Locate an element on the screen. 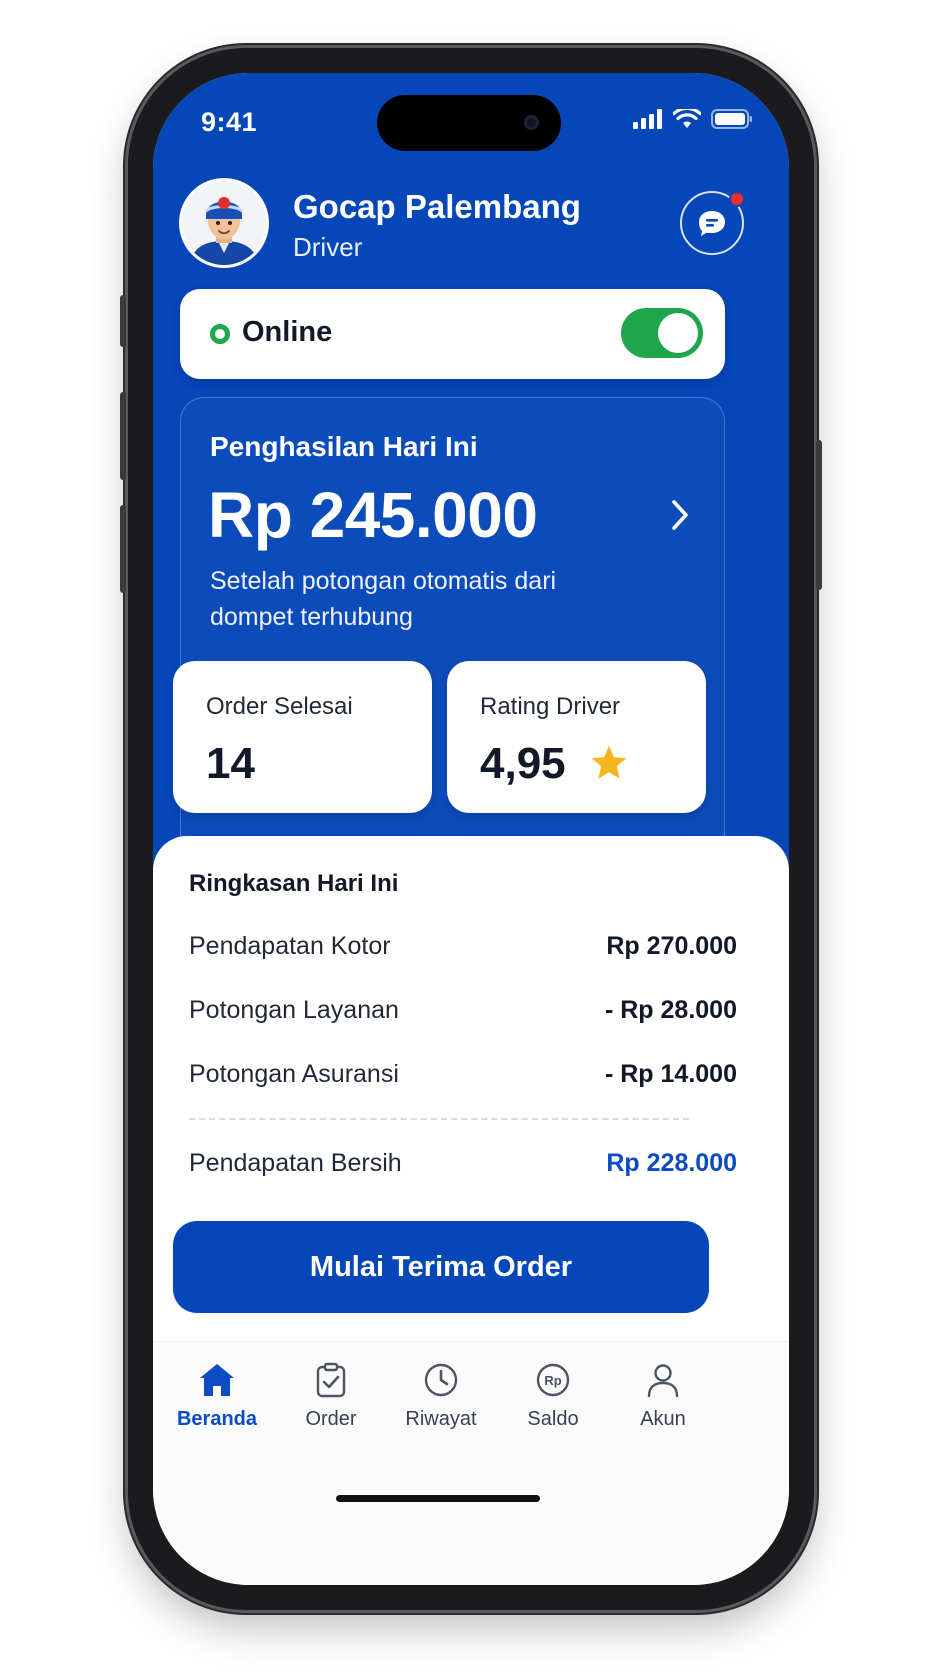 This screenshot has width=941, height=1672. earnings-amount: Rp 245.000 is located at coordinates (373, 515).